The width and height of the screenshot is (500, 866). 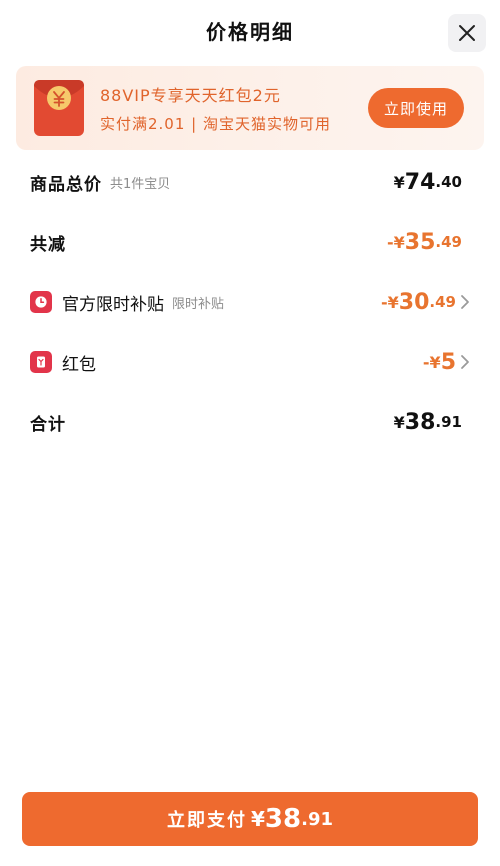 I want to click on red-packet-label: 红包, so click(x=63, y=362).